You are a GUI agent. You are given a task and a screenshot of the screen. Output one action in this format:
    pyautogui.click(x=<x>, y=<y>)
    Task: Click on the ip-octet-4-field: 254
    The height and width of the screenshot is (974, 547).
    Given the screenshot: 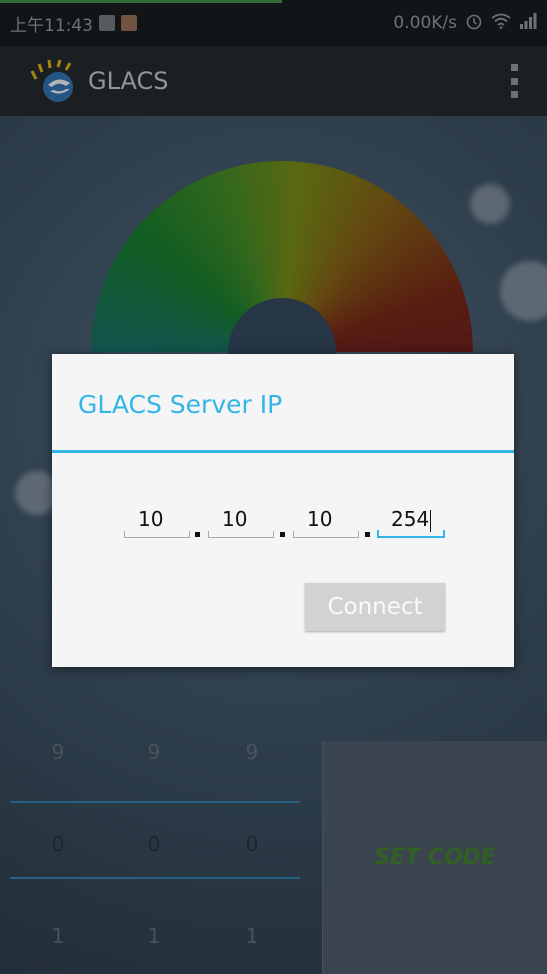 What is the action you would take?
    pyautogui.click(x=411, y=522)
    